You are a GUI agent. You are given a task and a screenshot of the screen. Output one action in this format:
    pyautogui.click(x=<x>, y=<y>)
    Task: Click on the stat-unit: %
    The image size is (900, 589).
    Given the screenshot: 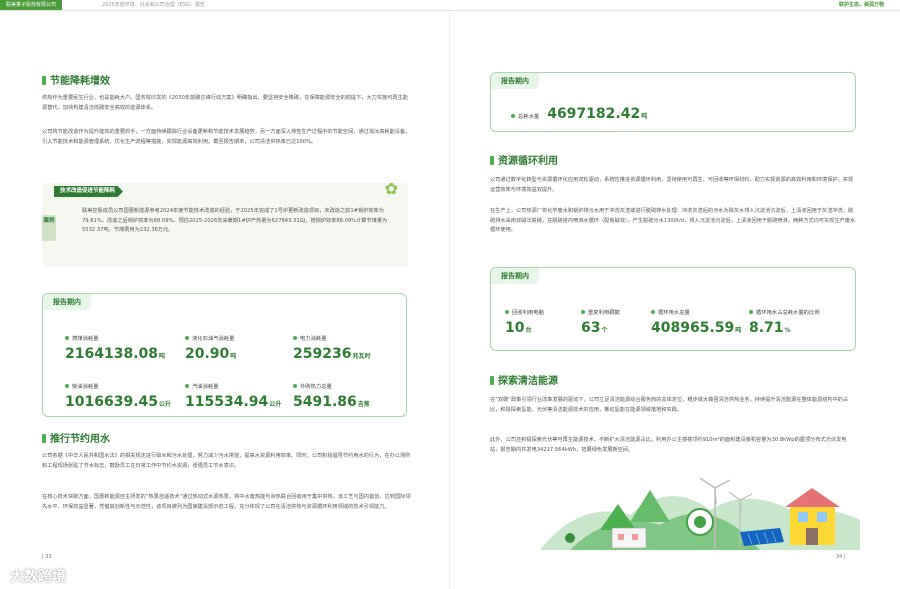 What is the action you would take?
    pyautogui.click(x=787, y=330)
    